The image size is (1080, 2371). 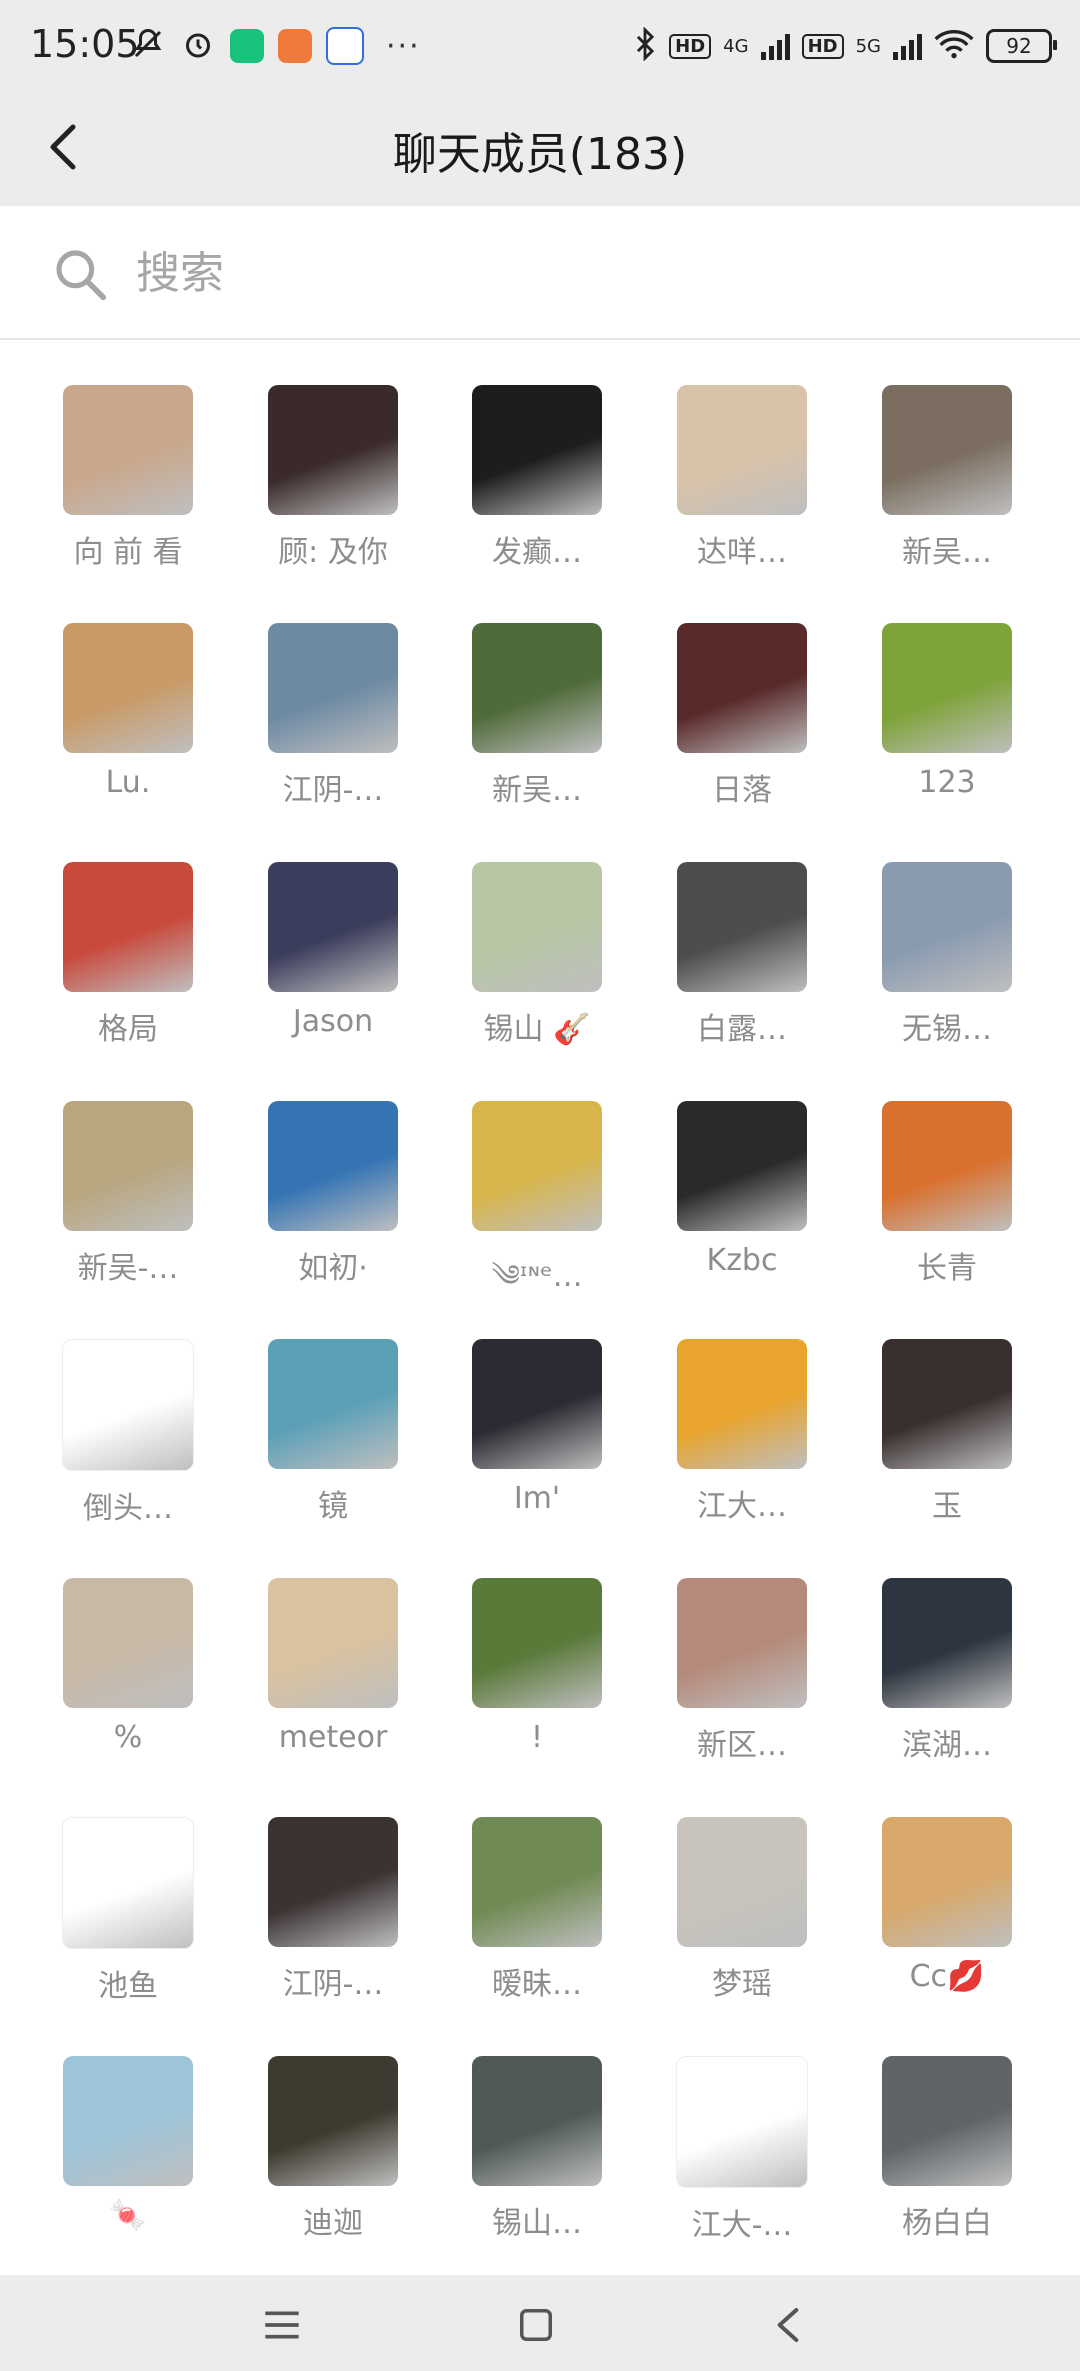 I want to click on member-name: 长青, so click(x=947, y=1268).